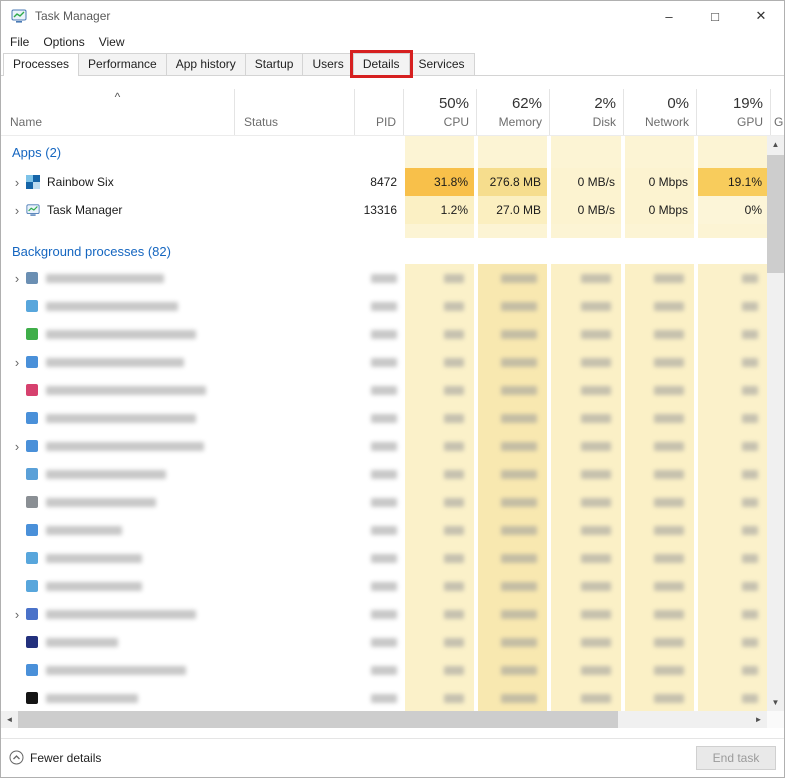 The height and width of the screenshot is (778, 785). Describe the element at coordinates (775, 144) in the screenshot. I see `scroll-up-button: ▲` at that location.